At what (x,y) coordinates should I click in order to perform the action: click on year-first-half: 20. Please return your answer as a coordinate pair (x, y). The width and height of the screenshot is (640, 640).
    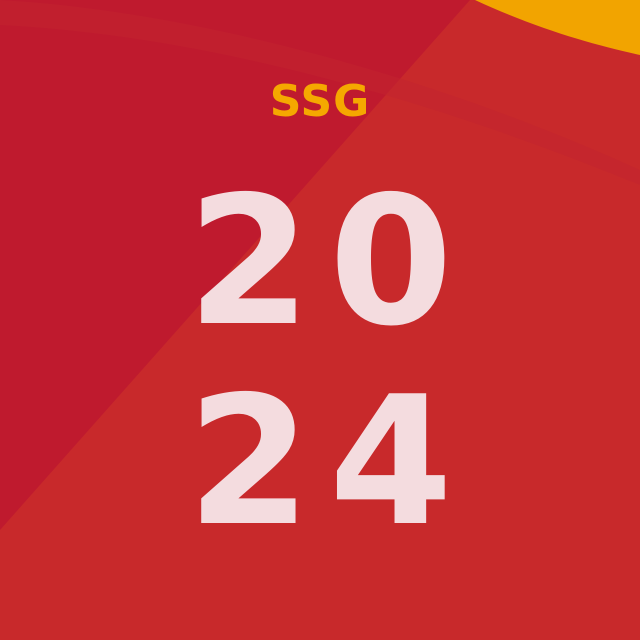
    Looking at the image, I should click on (329, 261).